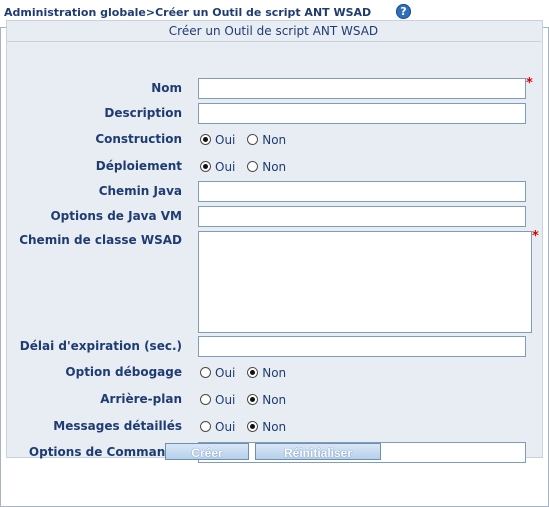  Describe the element at coordinates (274, 427) in the screenshot. I see `messages-non-label: Non` at that location.